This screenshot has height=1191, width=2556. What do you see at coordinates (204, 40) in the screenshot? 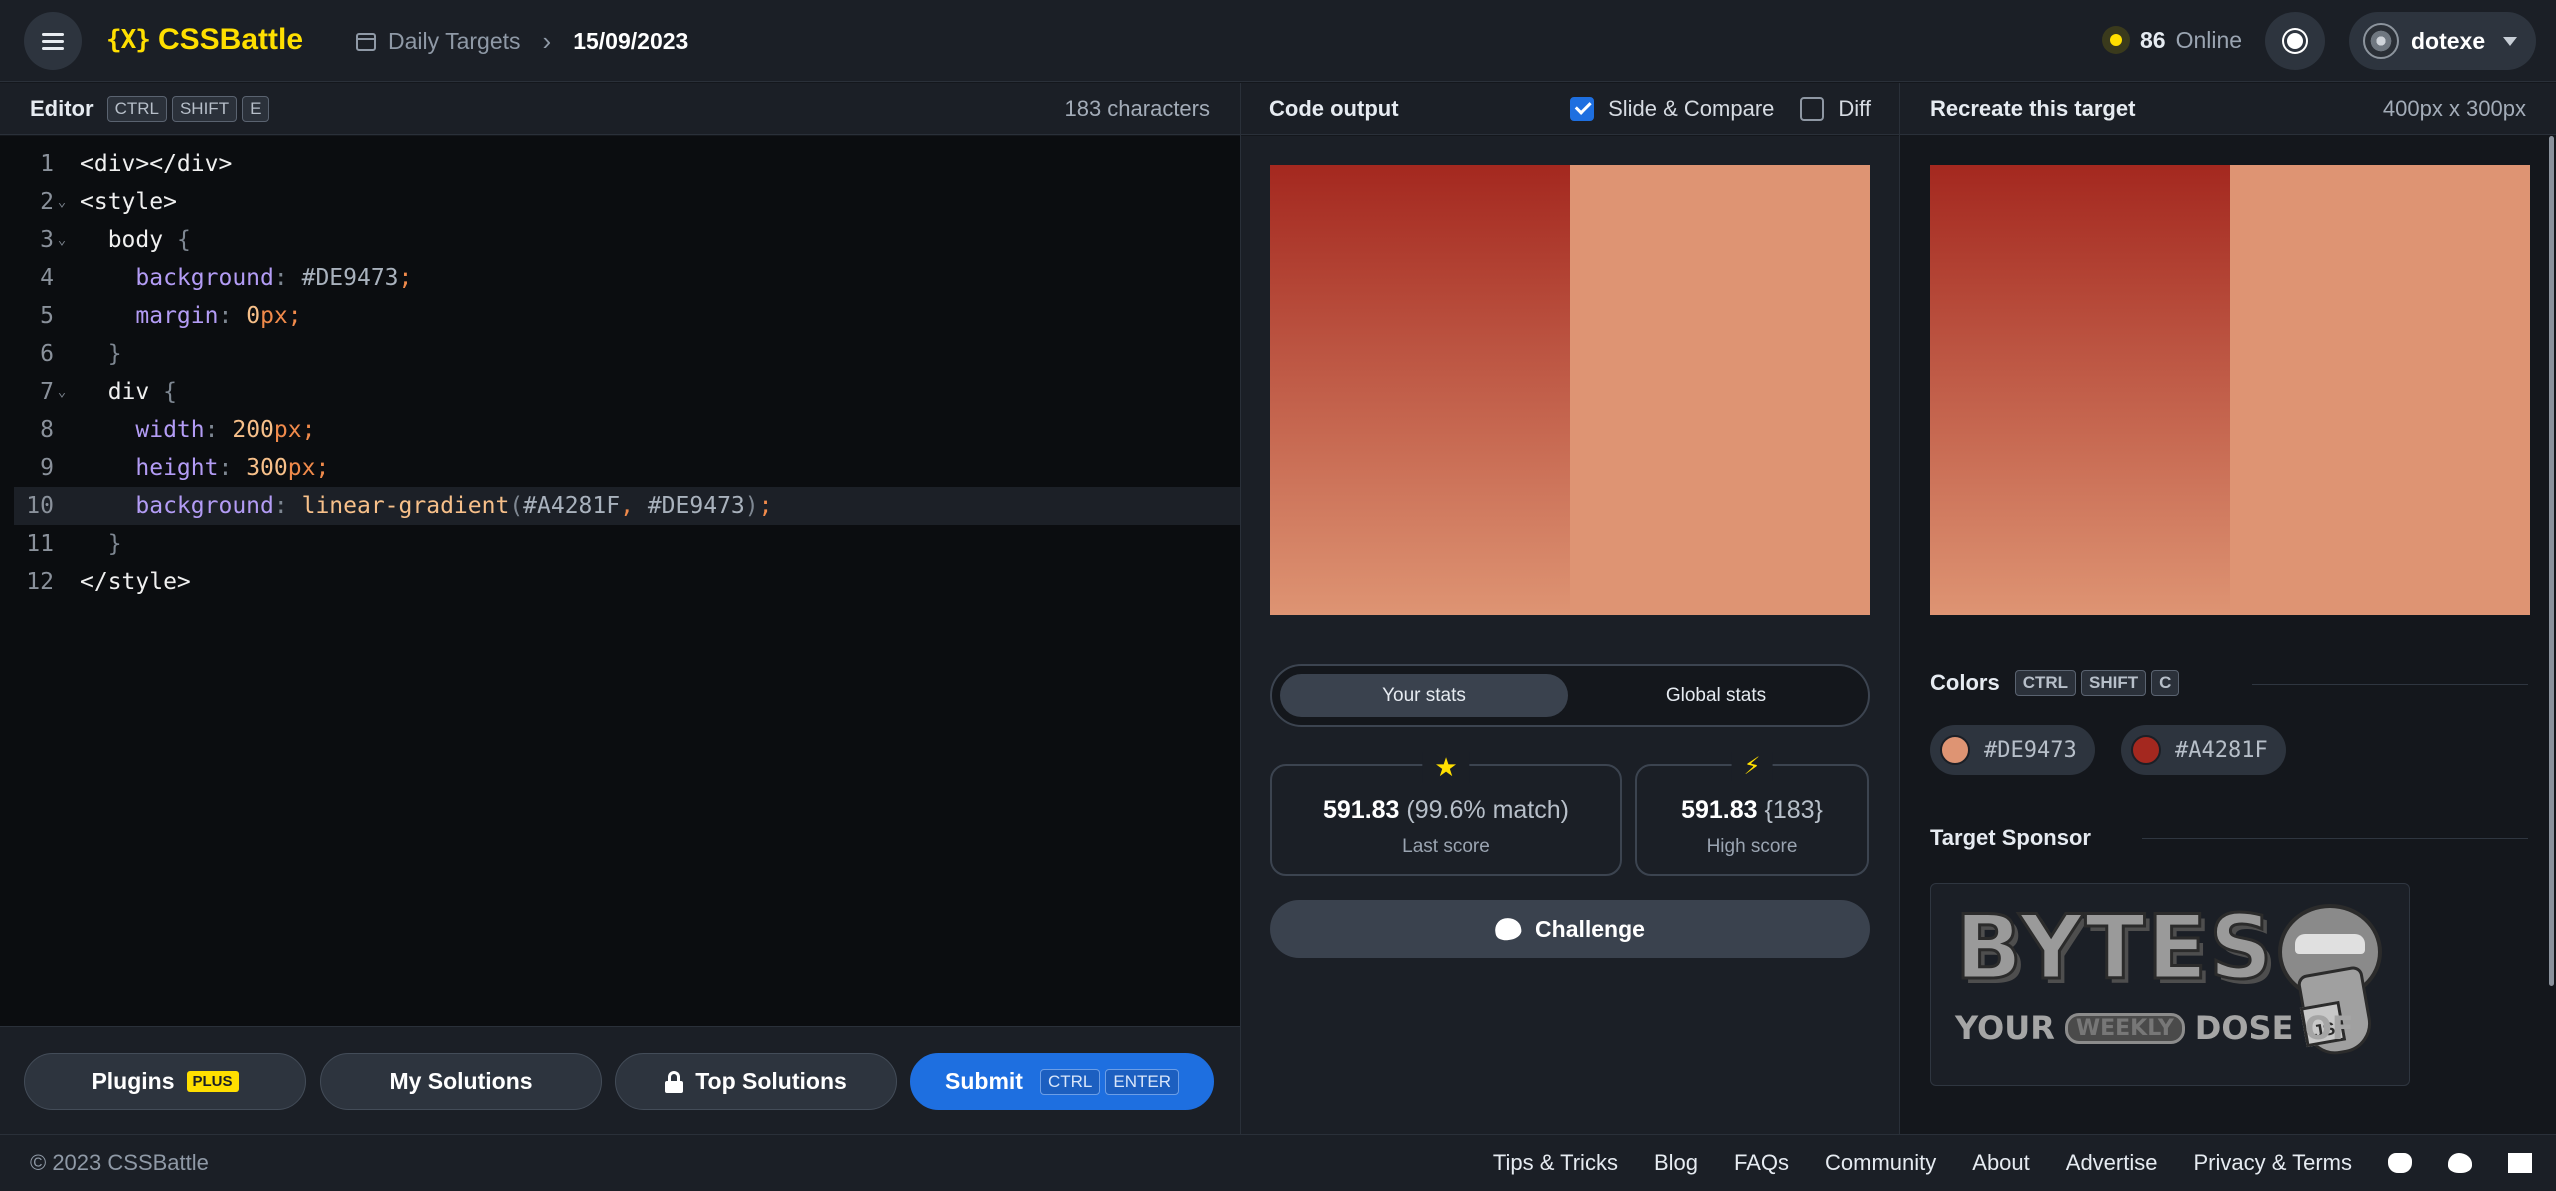
I see `logo: {X} CSSBattle` at bounding box center [204, 40].